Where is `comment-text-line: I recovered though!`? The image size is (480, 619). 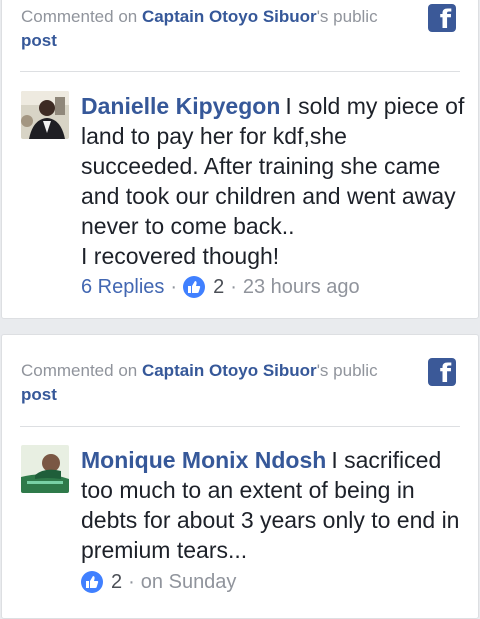 comment-text-line: I recovered though! is located at coordinates (180, 256).